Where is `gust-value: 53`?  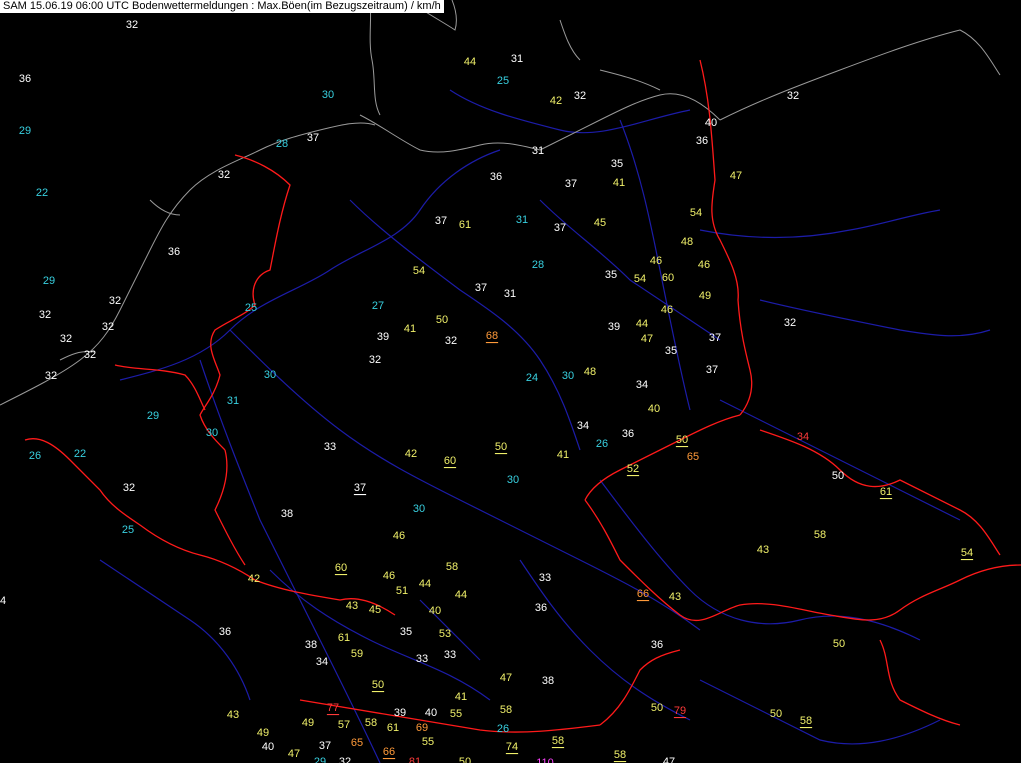 gust-value: 53 is located at coordinates (445, 634).